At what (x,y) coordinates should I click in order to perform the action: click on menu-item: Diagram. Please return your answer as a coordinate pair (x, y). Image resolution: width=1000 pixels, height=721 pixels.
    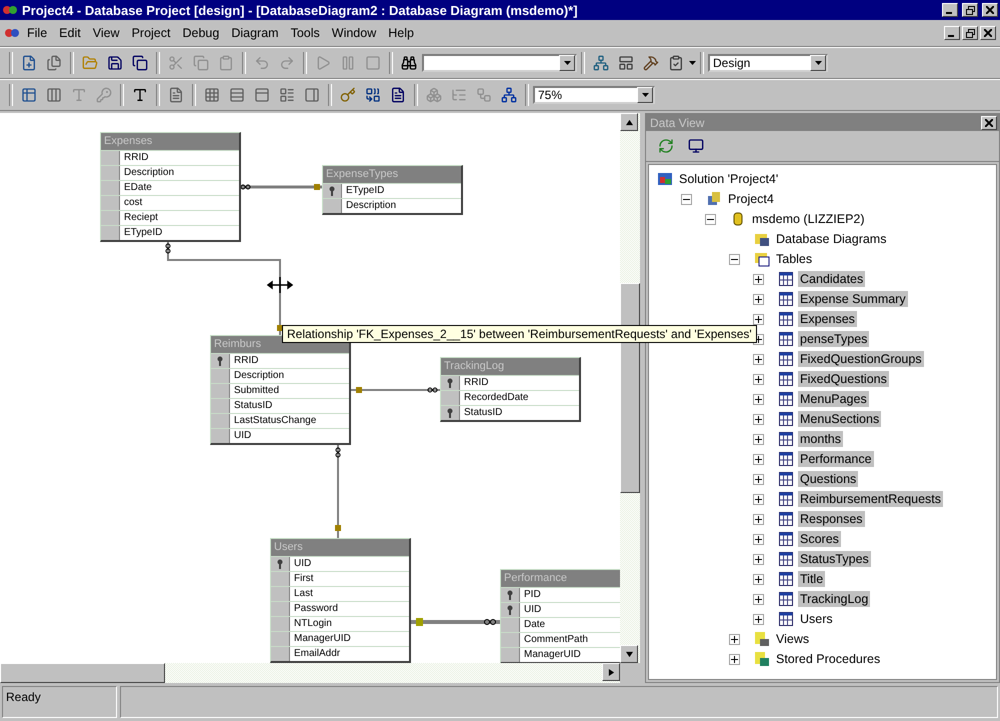
    Looking at the image, I should click on (255, 33).